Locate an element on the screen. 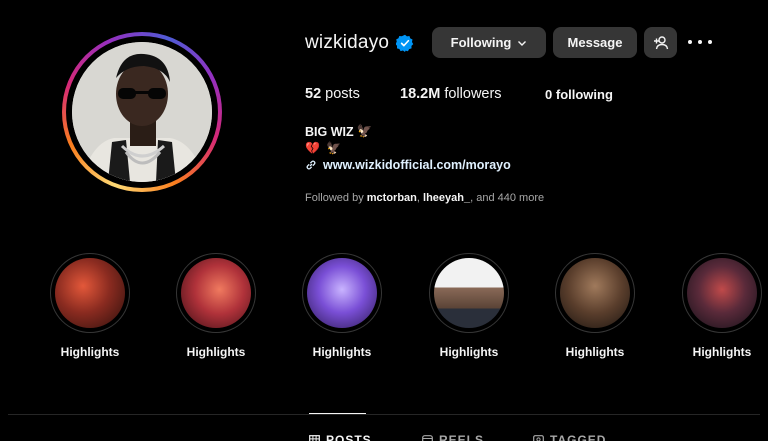 The width and height of the screenshot is (768, 441). suggested-users-button is located at coordinates (660, 42).